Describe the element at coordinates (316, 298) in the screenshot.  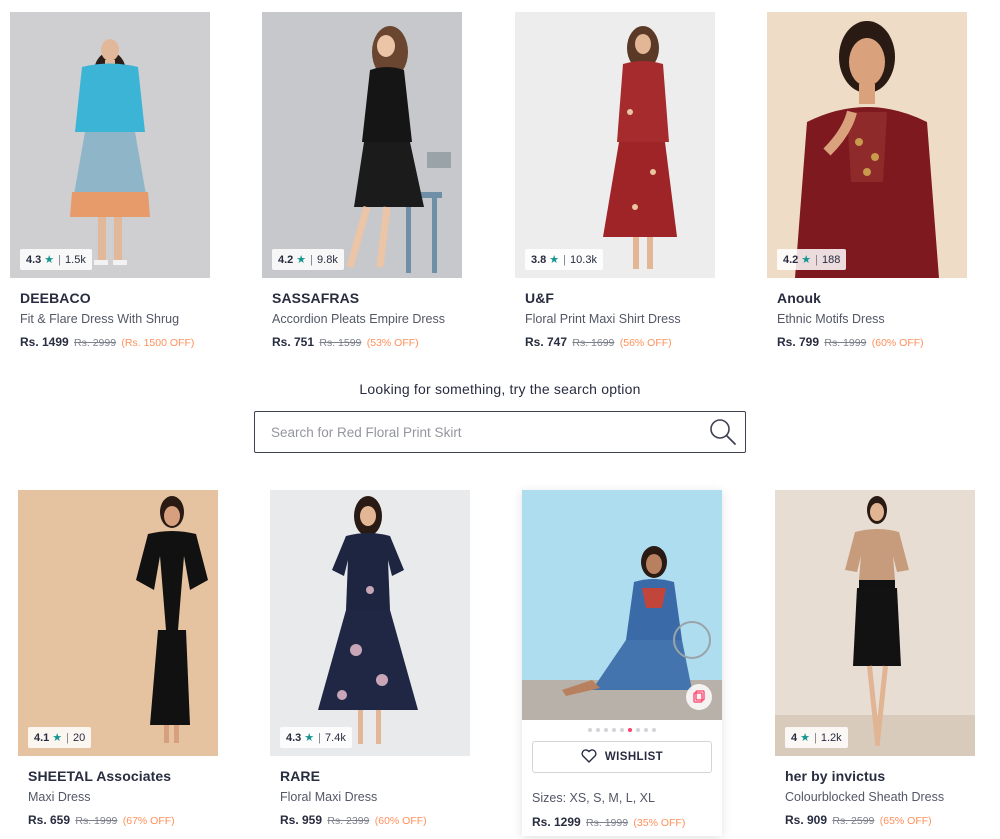
I see `product-brand: SASSAFRAS` at that location.